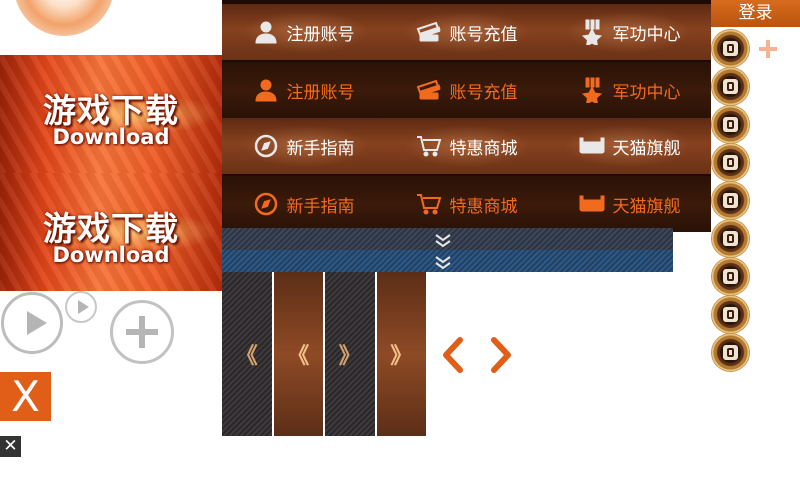 The height and width of the screenshot is (500, 800). I want to click on tag-icon, so click(730, 86).